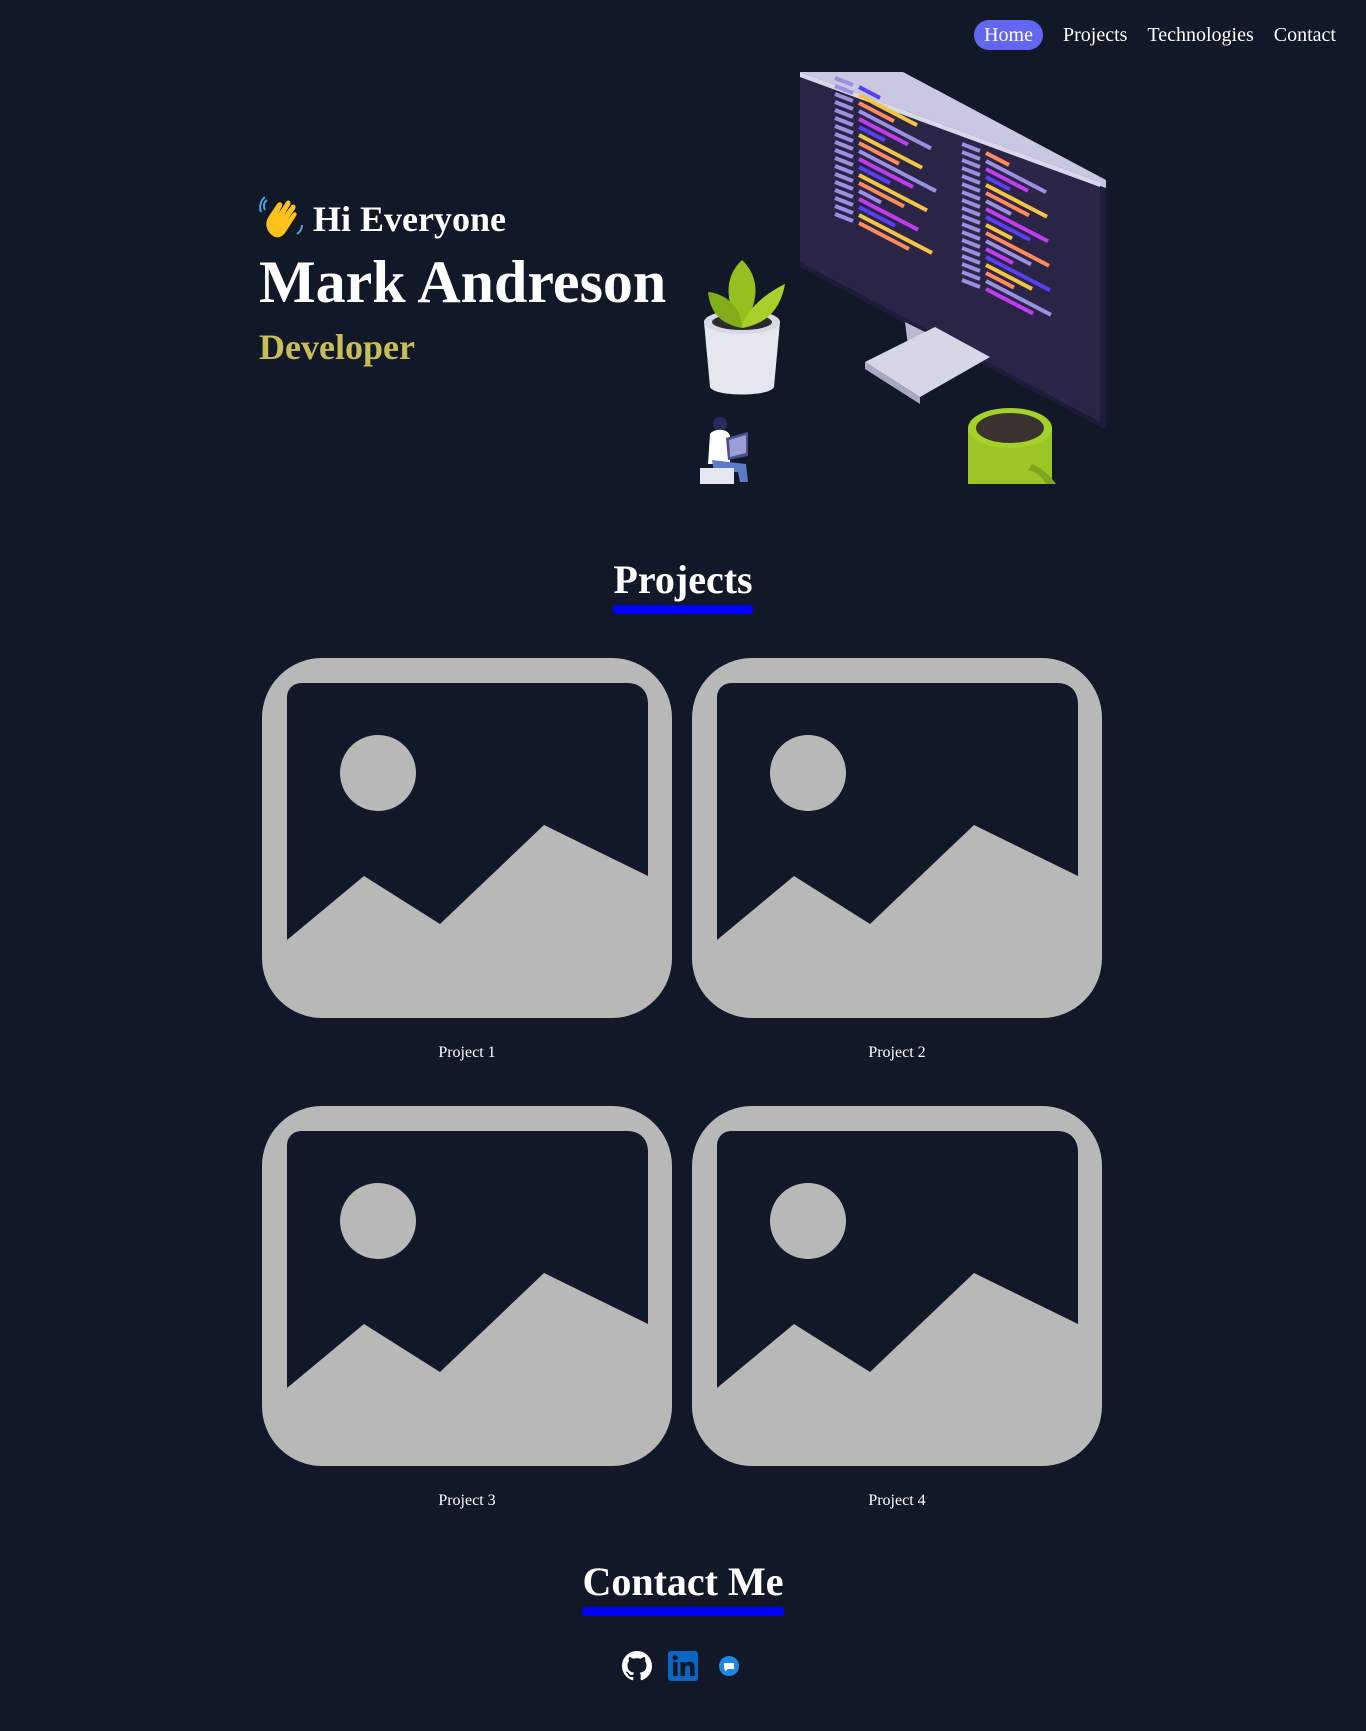 This screenshot has height=1731, width=1366. Describe the element at coordinates (1200, 35) in the screenshot. I see `nav-technologies: Technologies` at that location.